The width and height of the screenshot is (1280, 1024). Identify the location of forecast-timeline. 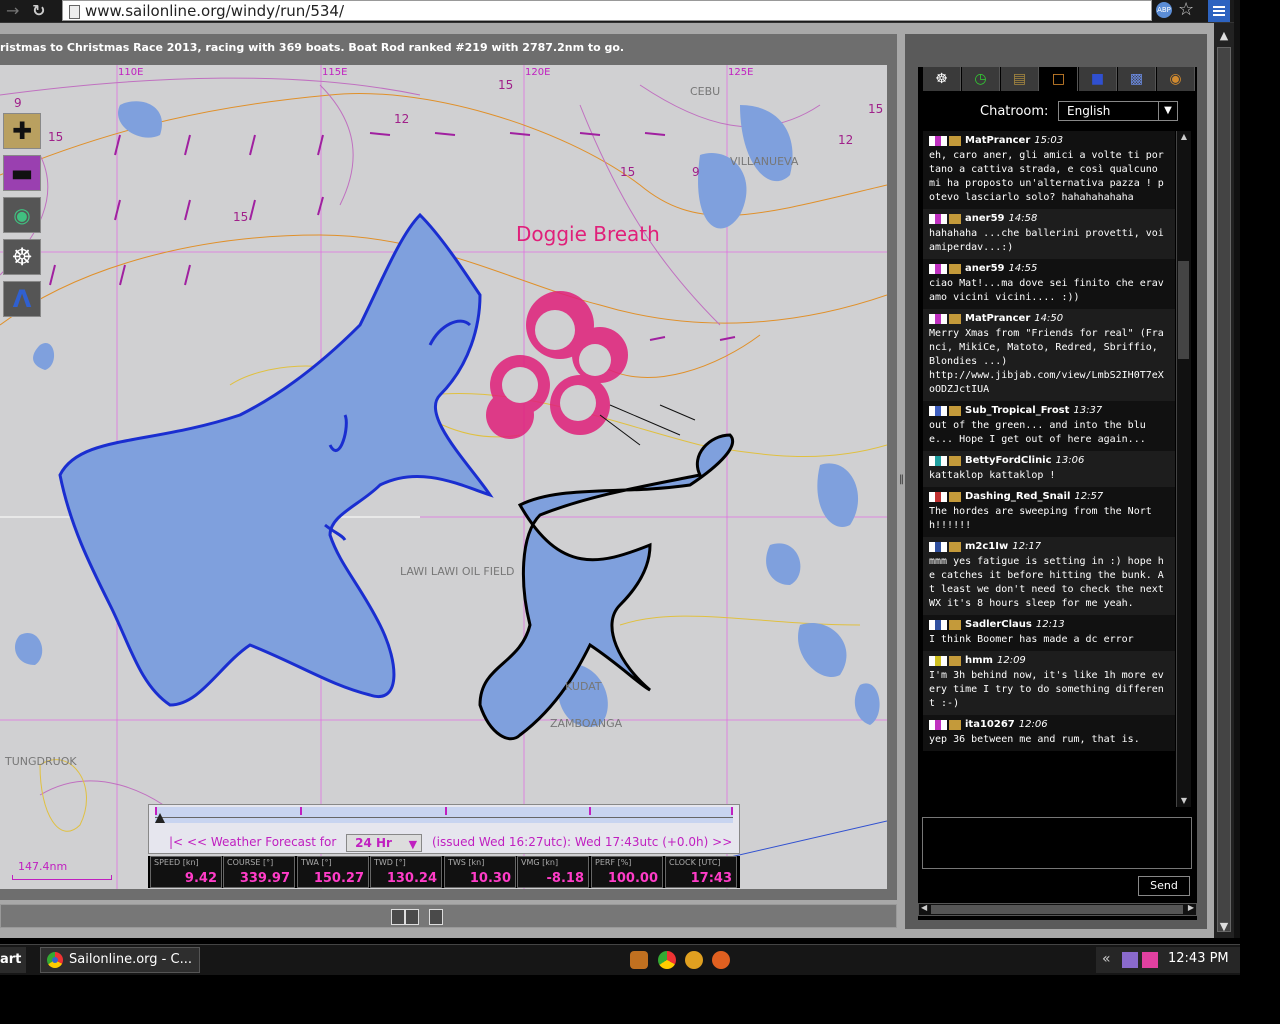
(444, 815).